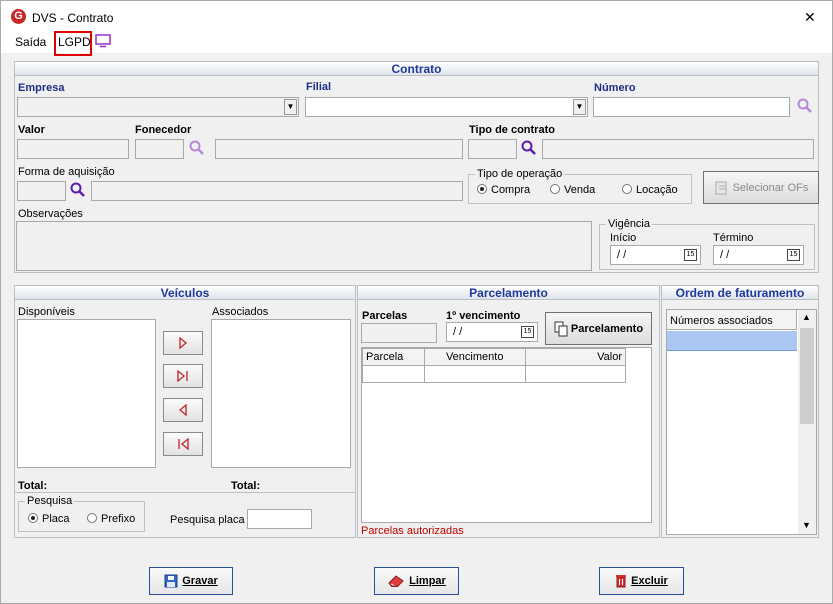 The image size is (833, 604). I want to click on numero-input, so click(691, 107).